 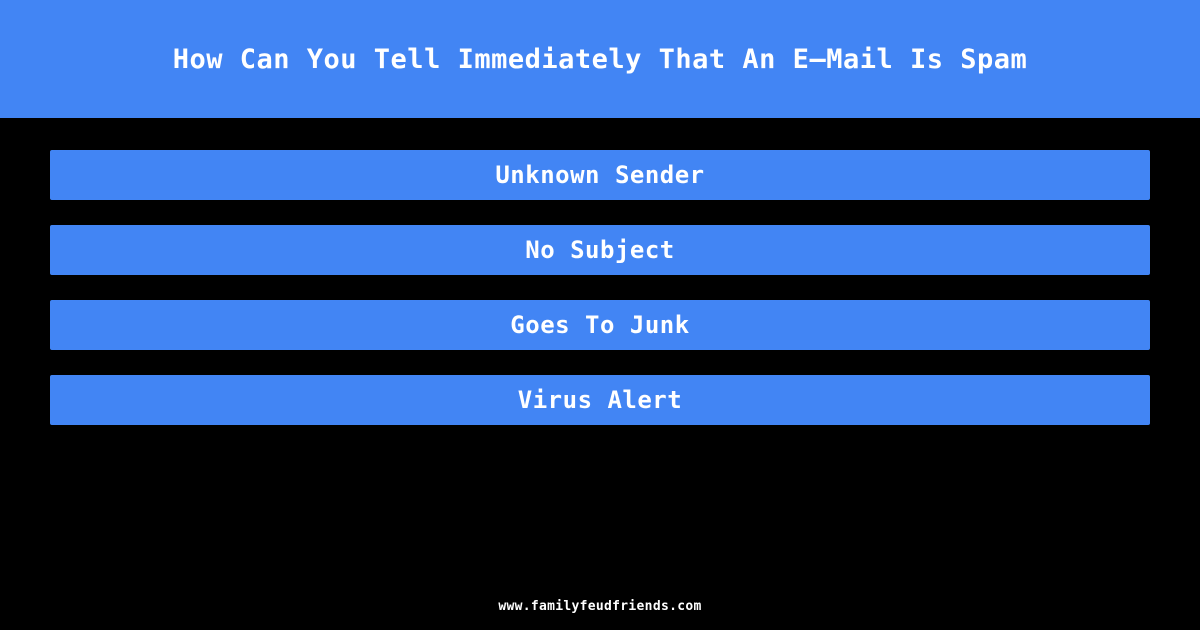 I want to click on answer-bar-1: Unknown Sender, so click(x=600, y=175).